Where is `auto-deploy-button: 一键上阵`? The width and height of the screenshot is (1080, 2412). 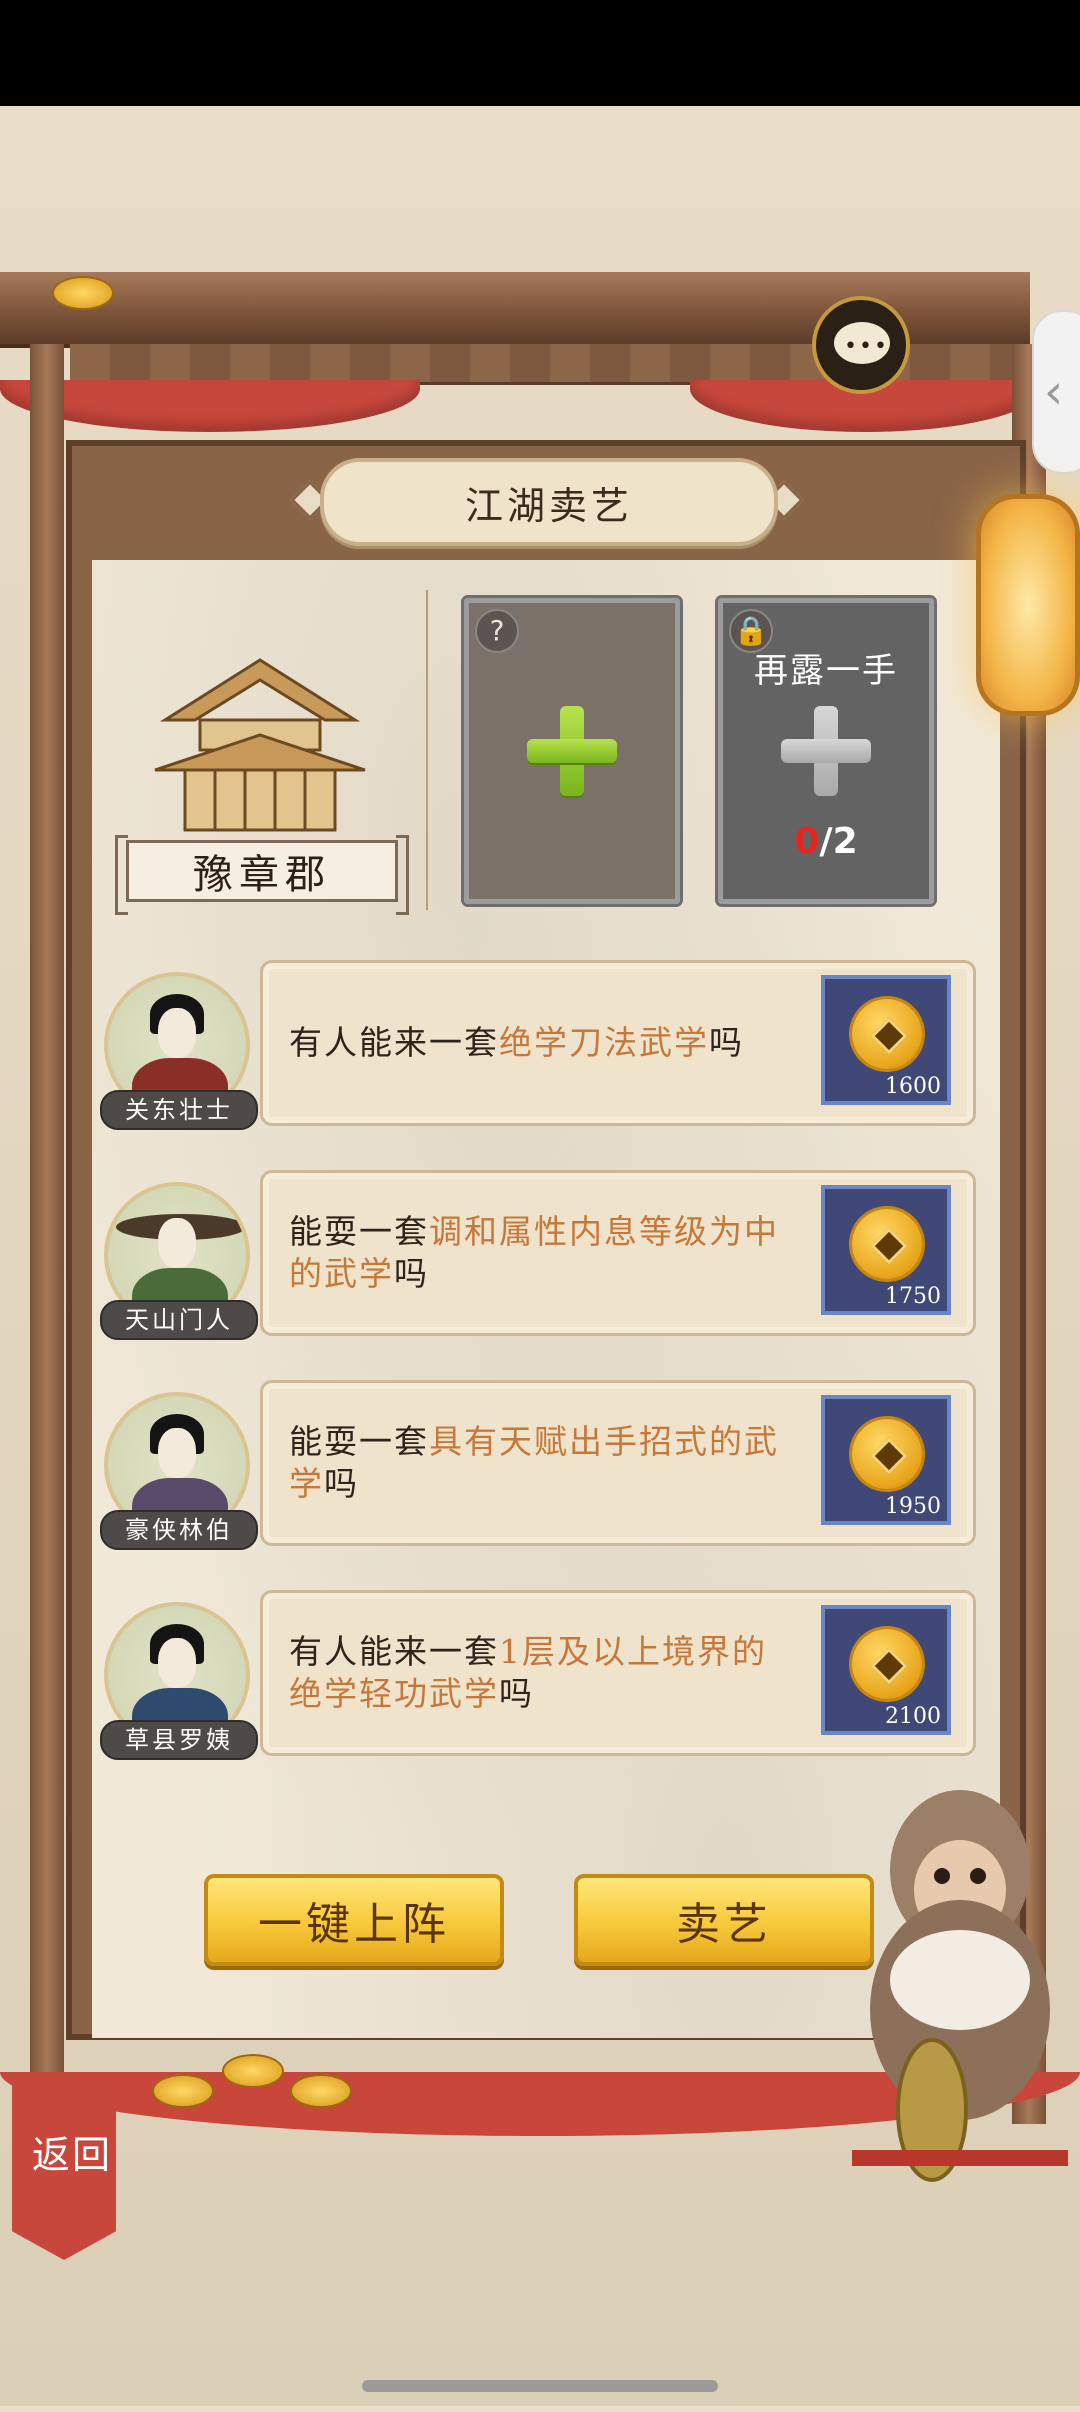 auto-deploy-button: 一键上阵 is located at coordinates (354, 1920).